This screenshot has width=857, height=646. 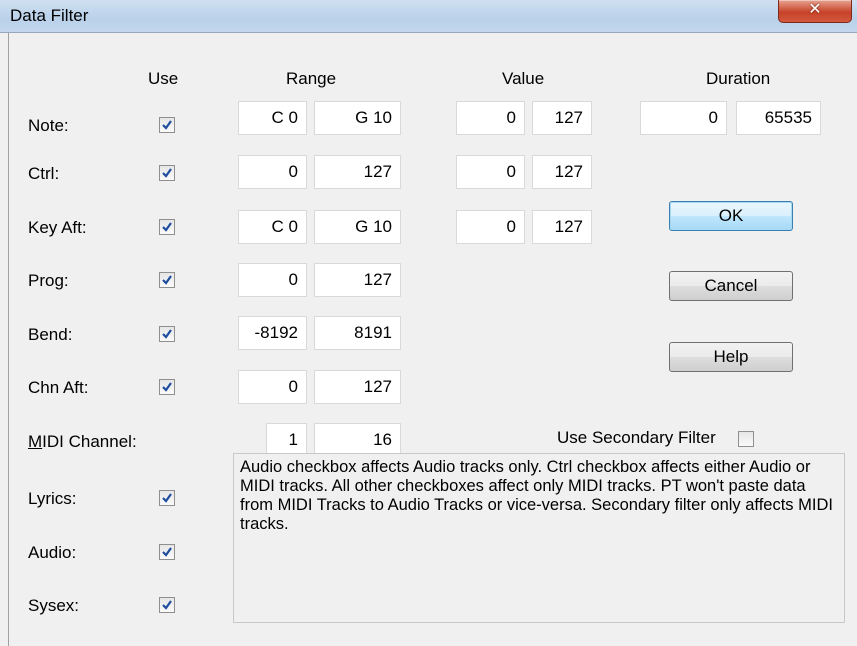 I want to click on key-aft-value-min-field: 0, so click(x=490, y=227).